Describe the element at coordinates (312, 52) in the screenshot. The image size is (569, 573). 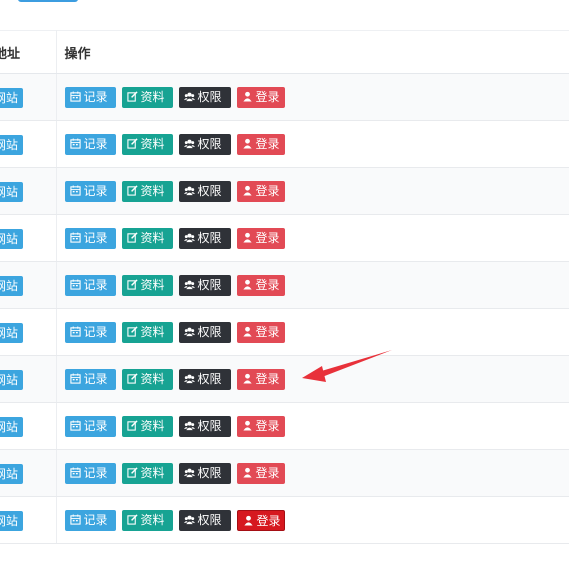
I see `header-actions: 操作` at that location.